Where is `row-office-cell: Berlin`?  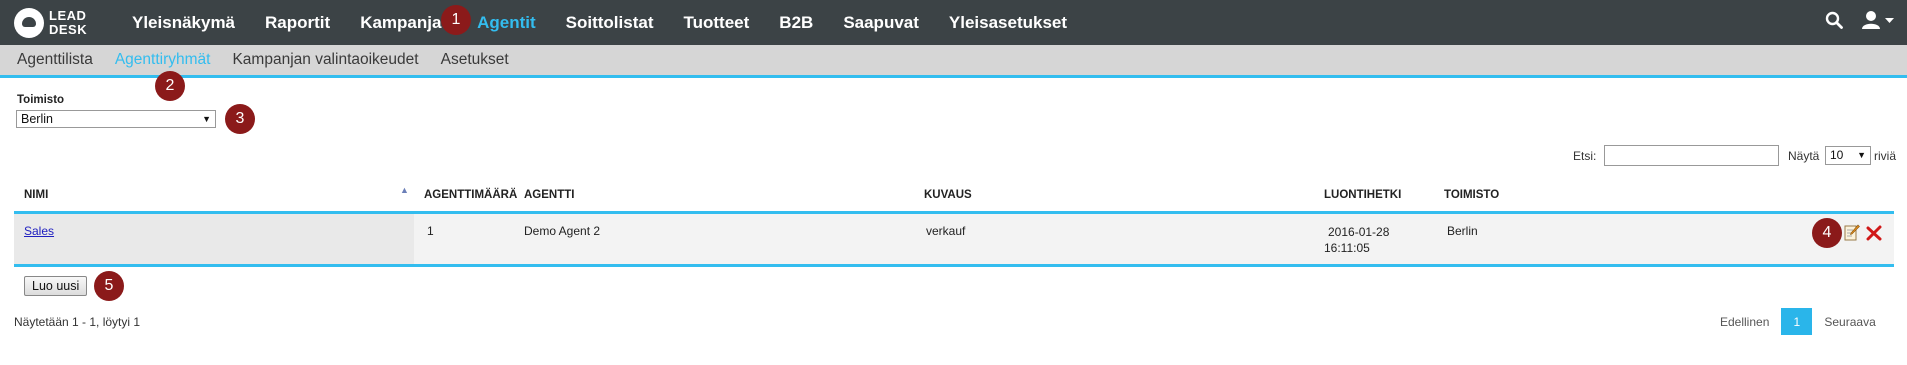 row-office-cell: Berlin is located at coordinates (1462, 231).